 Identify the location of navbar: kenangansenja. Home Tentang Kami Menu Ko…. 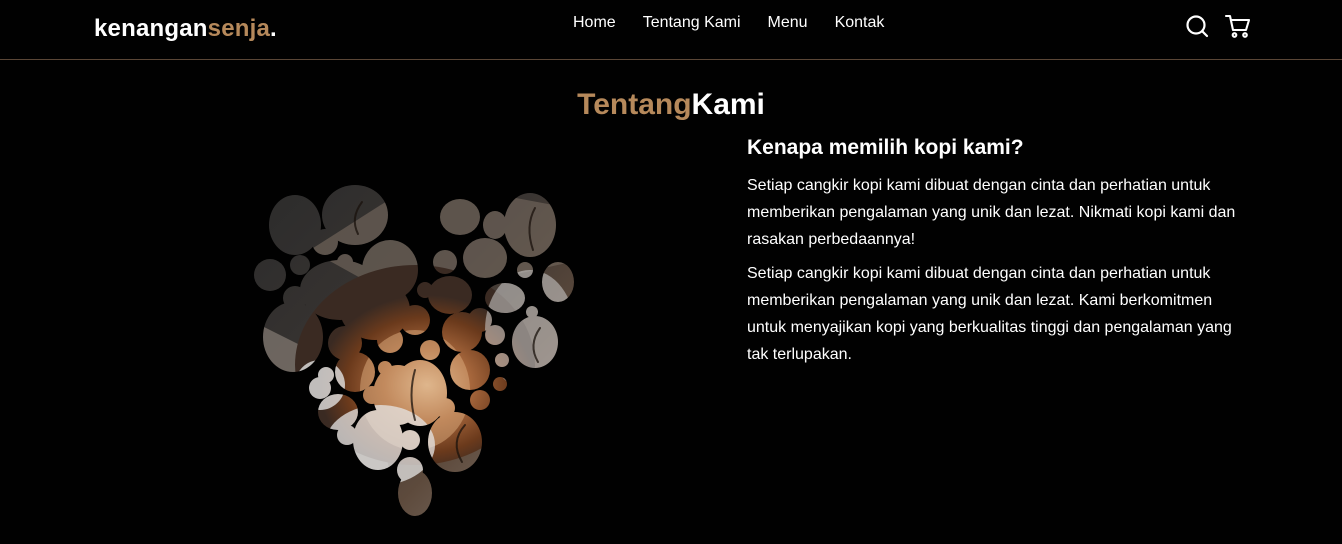
(671, 30).